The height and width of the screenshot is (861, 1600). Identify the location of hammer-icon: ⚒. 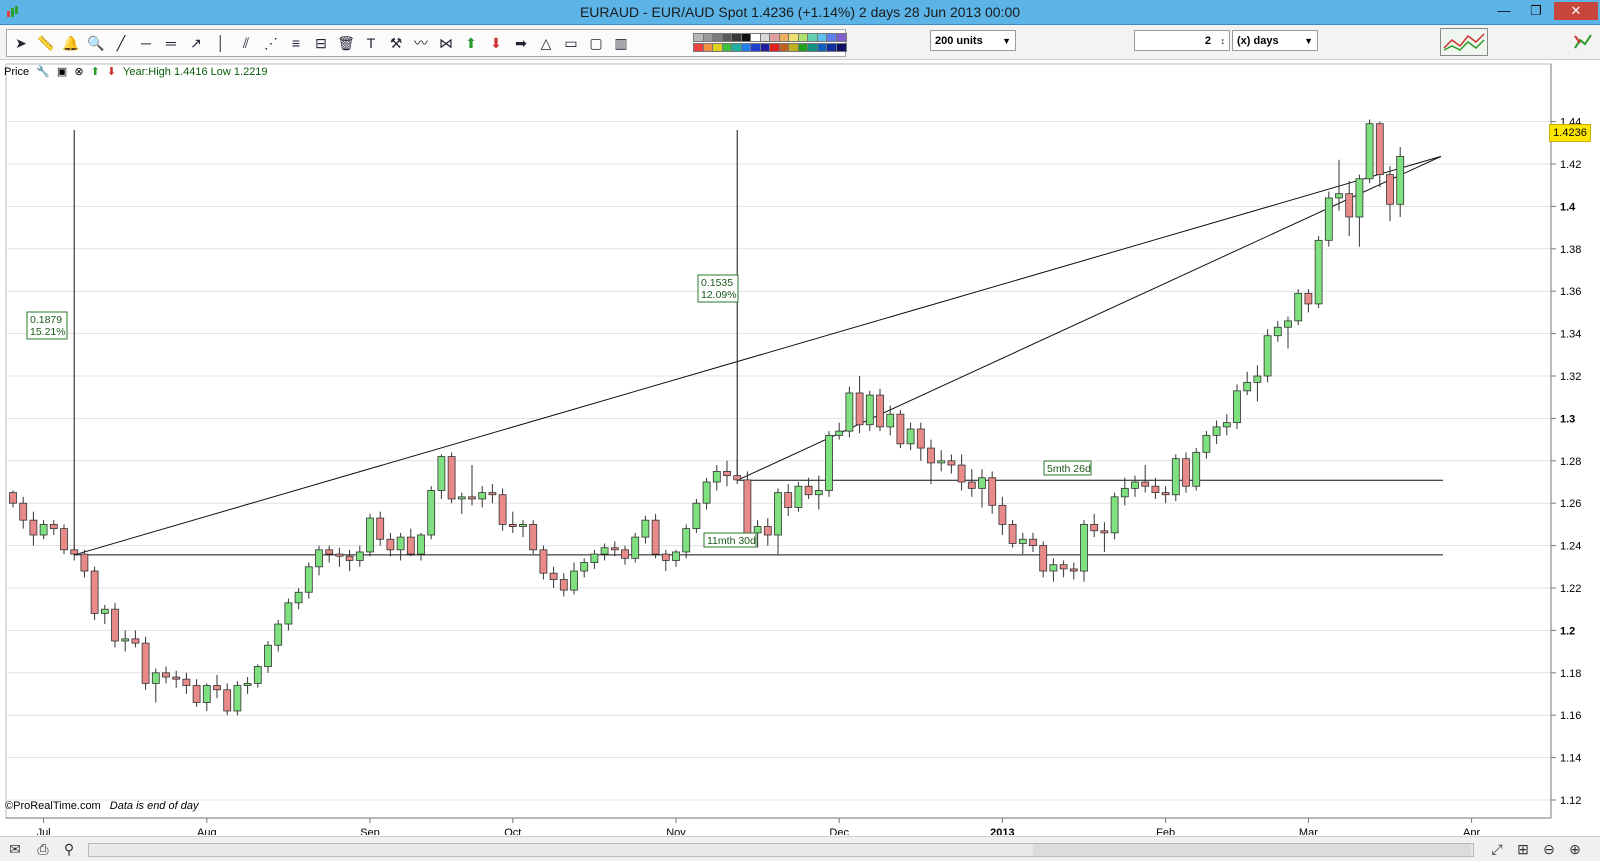
(396, 43).